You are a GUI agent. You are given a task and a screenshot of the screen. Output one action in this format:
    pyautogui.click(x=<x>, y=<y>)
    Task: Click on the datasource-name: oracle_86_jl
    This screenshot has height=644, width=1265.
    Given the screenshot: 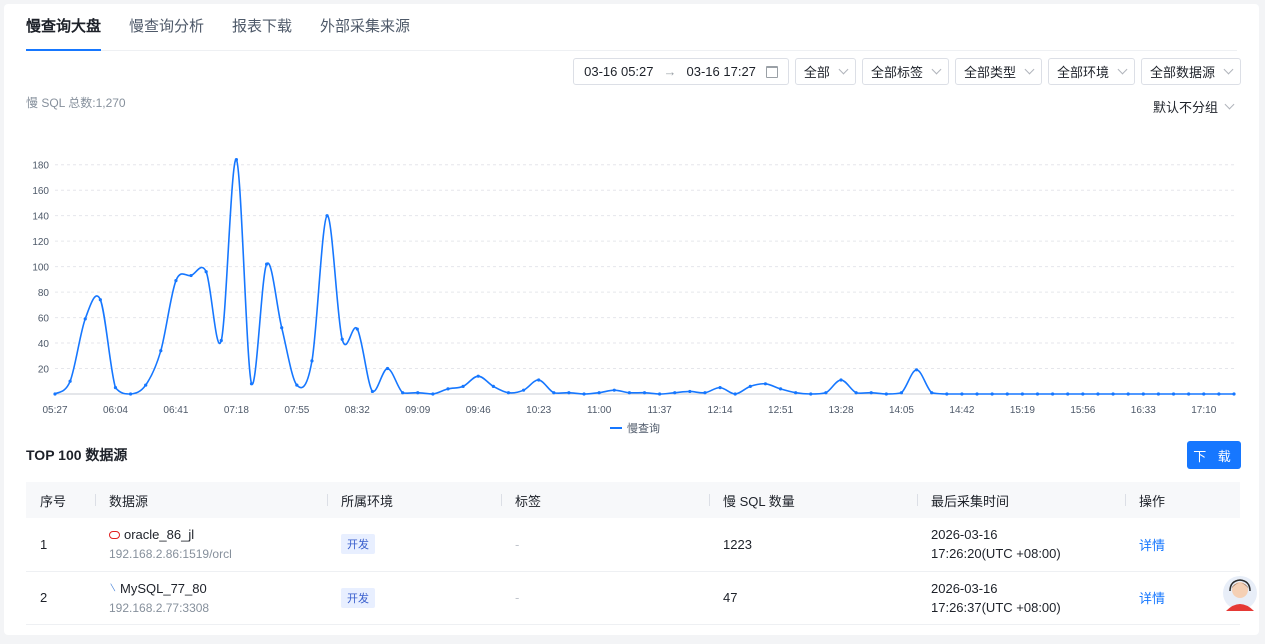 What is the action you would take?
    pyautogui.click(x=218, y=534)
    